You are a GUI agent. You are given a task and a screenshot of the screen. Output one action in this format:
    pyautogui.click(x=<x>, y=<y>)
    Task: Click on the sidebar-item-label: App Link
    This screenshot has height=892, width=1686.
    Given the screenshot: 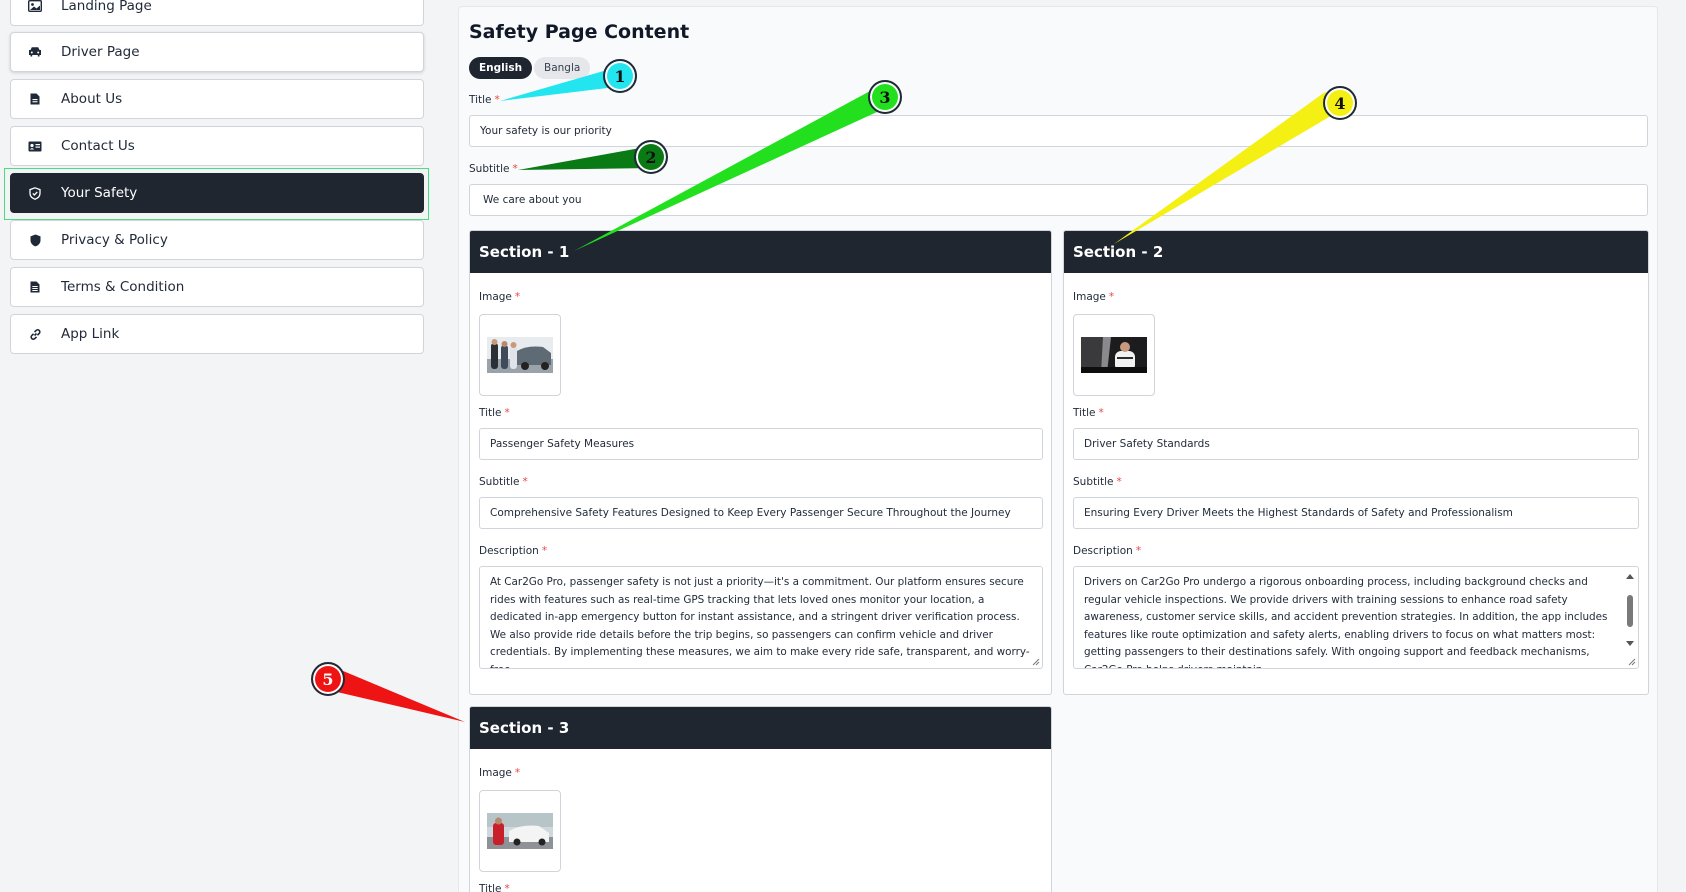 What is the action you would take?
    pyautogui.click(x=90, y=334)
    